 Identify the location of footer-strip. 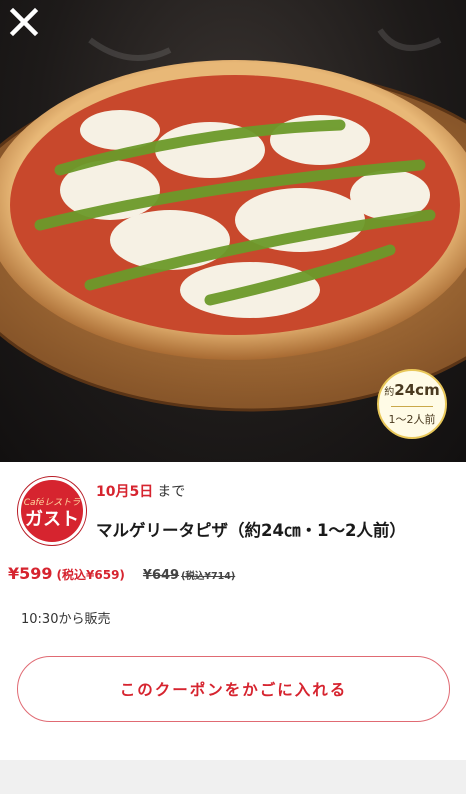
(233, 777).